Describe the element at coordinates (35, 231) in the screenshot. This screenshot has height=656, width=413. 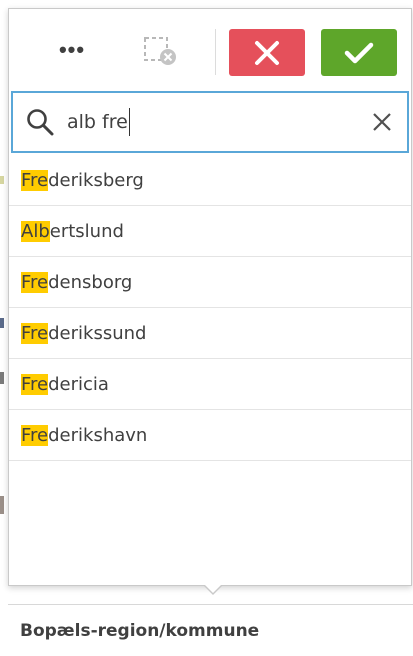
I see `match-highlight: Alb` at that location.